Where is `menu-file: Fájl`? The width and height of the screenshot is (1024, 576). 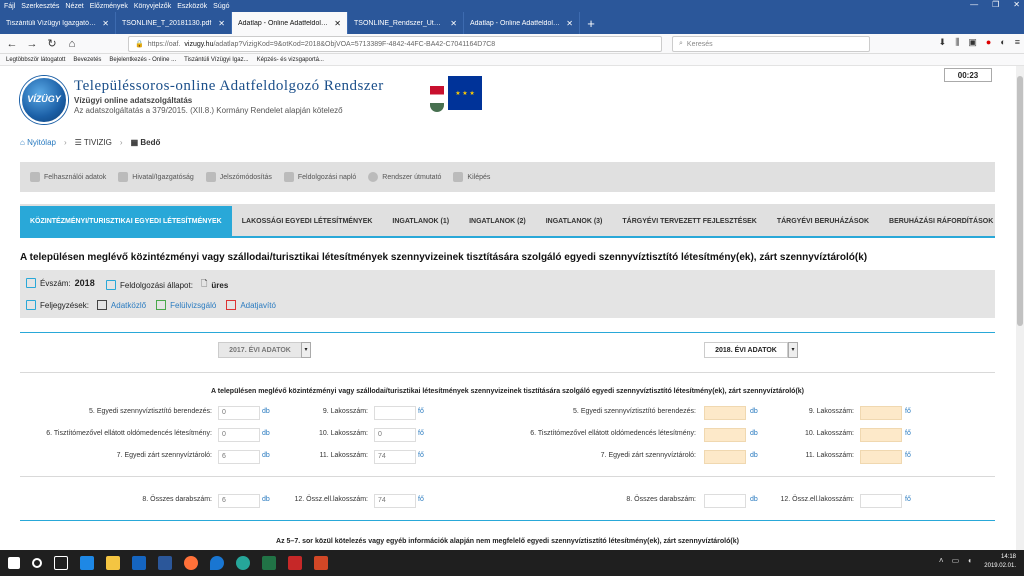
menu-file: Fájl is located at coordinates (9, 6).